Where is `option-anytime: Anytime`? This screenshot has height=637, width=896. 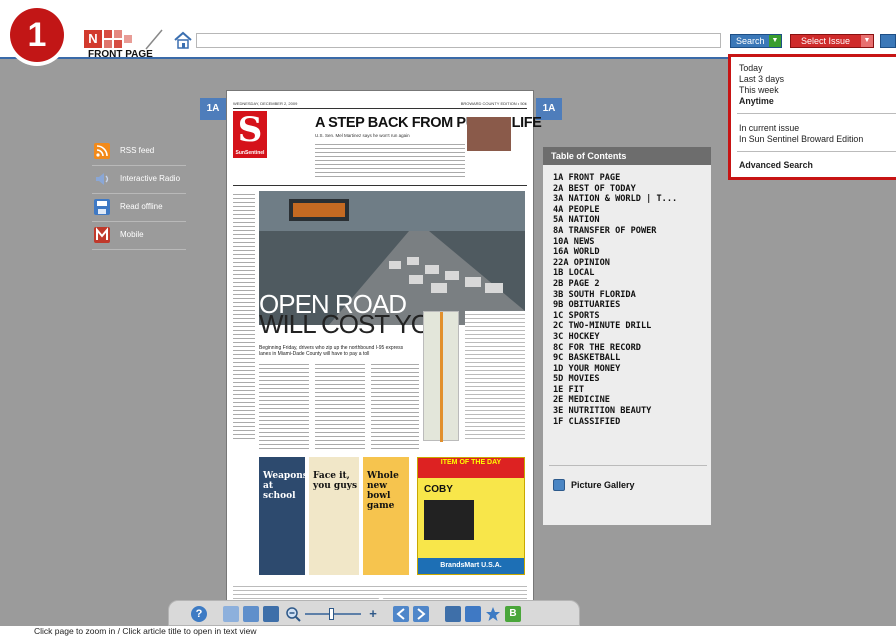
option-anytime: Anytime is located at coordinates (756, 101).